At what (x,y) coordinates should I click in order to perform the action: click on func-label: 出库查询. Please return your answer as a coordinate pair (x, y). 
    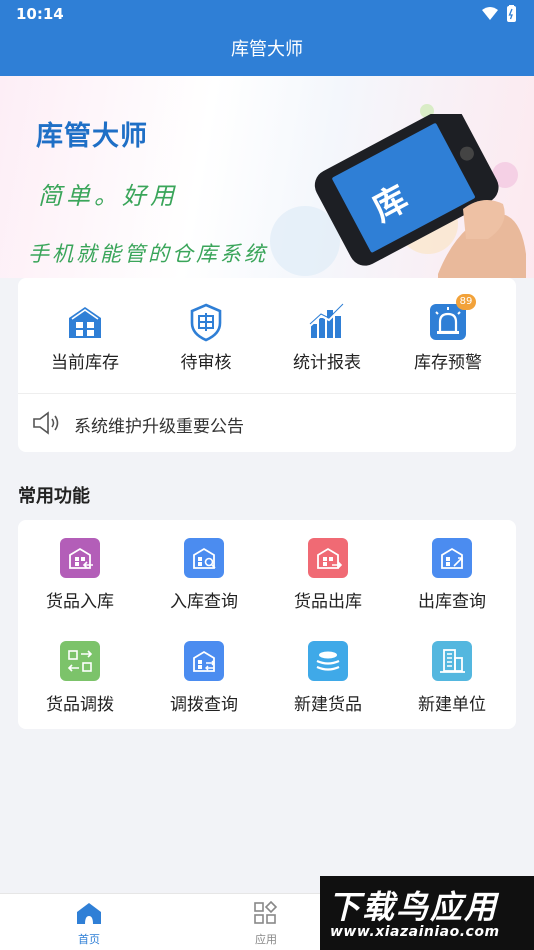
    Looking at the image, I should click on (452, 602).